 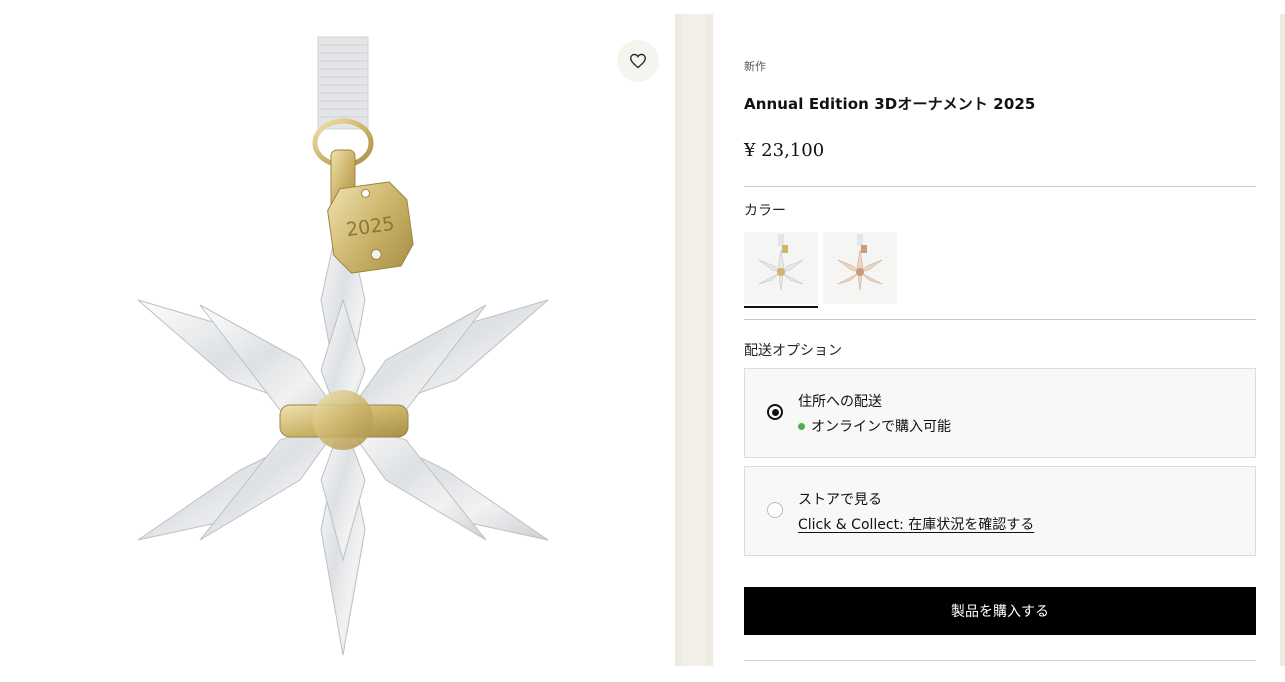 What do you see at coordinates (801, 426) in the screenshot?
I see `availability-dot-icon` at bounding box center [801, 426].